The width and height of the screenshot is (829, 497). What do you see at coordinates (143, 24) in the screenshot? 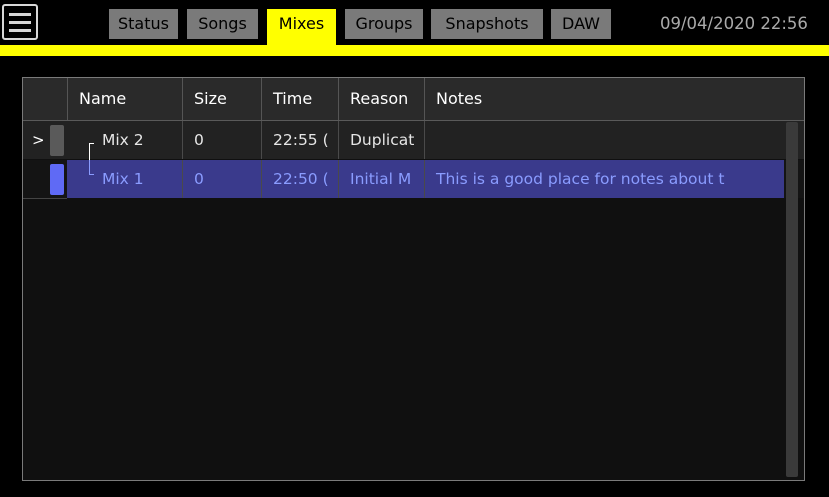
I see `tab-status: Status` at bounding box center [143, 24].